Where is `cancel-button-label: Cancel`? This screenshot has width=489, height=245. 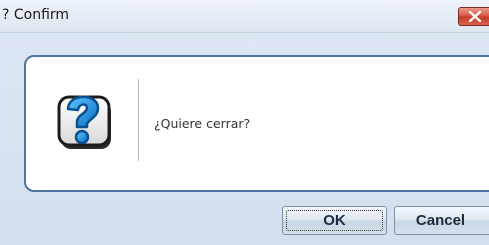 cancel-button-label: Cancel is located at coordinates (440, 220).